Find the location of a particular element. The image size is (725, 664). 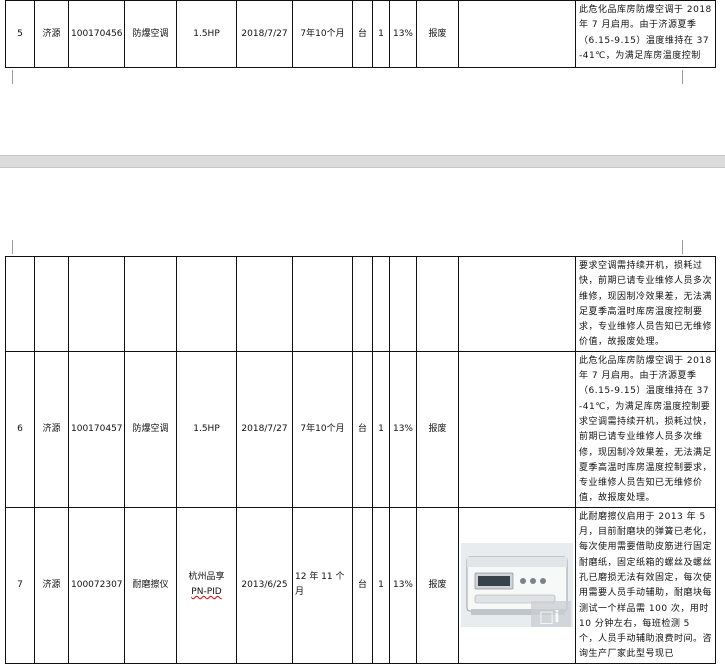

cell-duration is located at coordinates (322, 304).